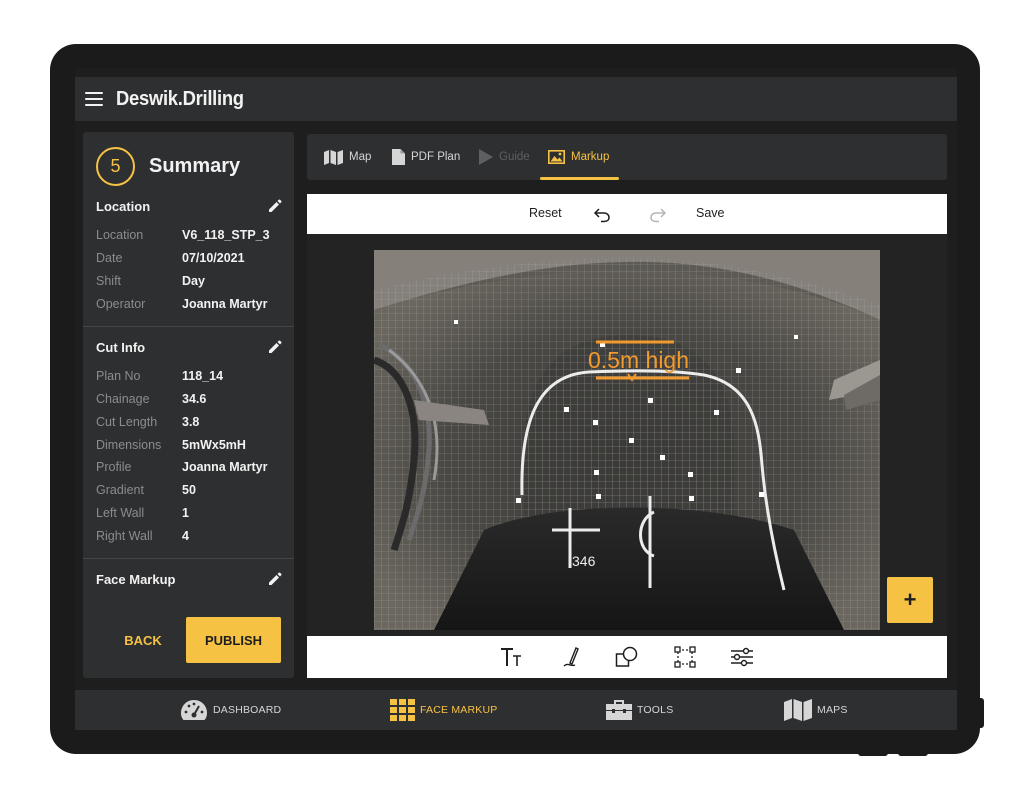 This screenshot has width=1024, height=792. What do you see at coordinates (275, 347) in the screenshot?
I see `edit-cut-info-icon` at bounding box center [275, 347].